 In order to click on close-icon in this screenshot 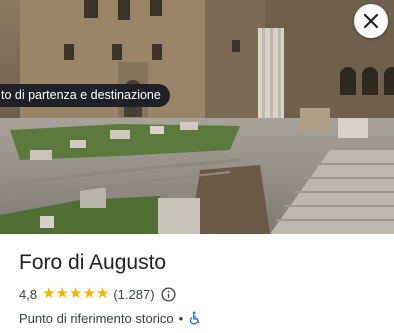, I will do `click(371, 21)`.